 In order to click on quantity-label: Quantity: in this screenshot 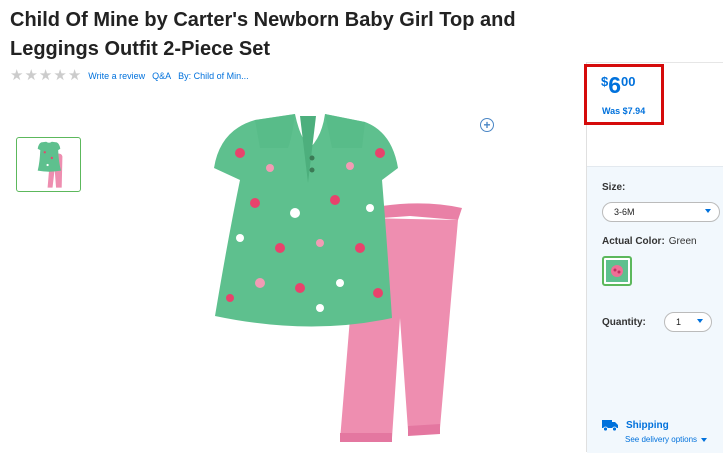, I will do `click(624, 322)`.